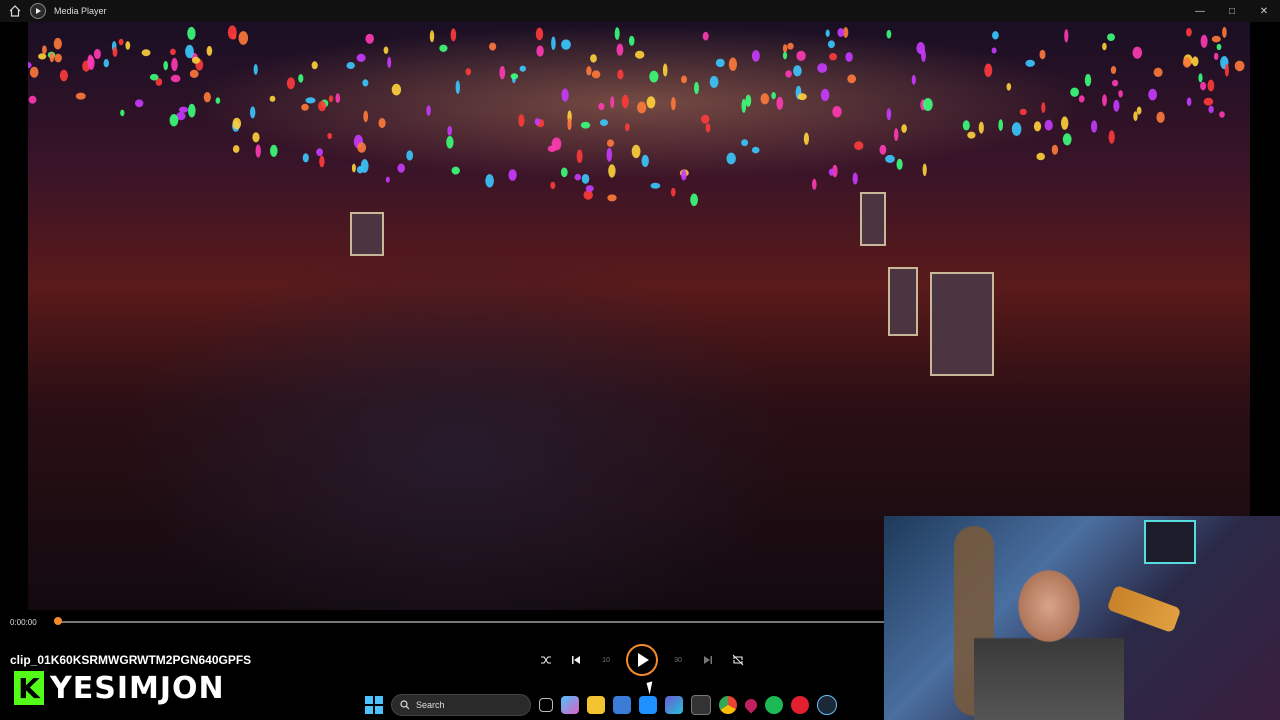 The width and height of the screenshot is (1280, 720). I want to click on spotify-icon, so click(774, 705).